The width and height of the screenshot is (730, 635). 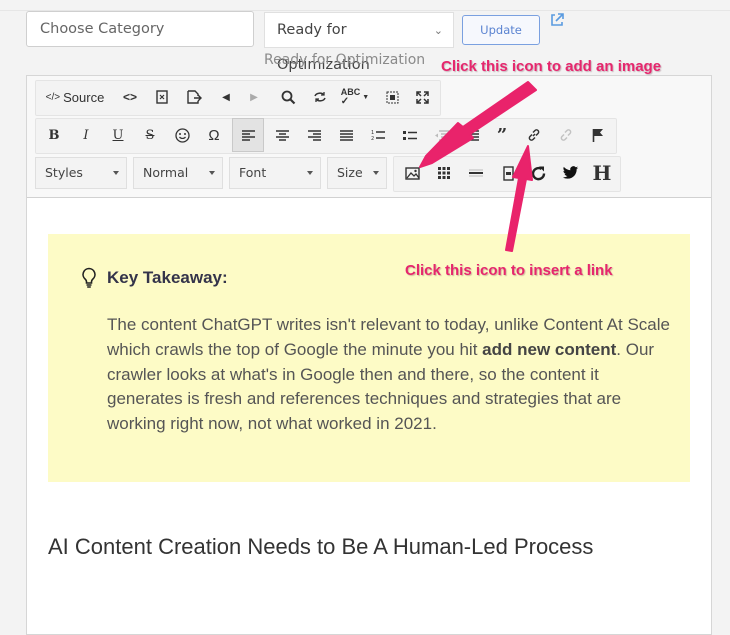 What do you see at coordinates (478, 124) in the screenshot?
I see `arrow-to-image-icon` at bounding box center [478, 124].